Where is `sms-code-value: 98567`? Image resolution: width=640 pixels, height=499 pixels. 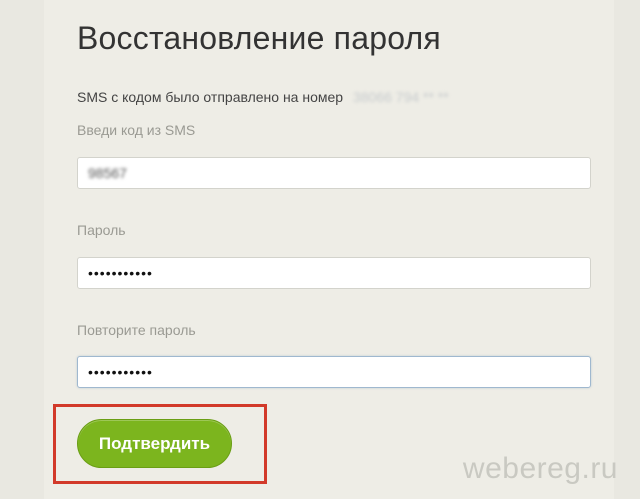
sms-code-value: 98567 is located at coordinates (107, 173).